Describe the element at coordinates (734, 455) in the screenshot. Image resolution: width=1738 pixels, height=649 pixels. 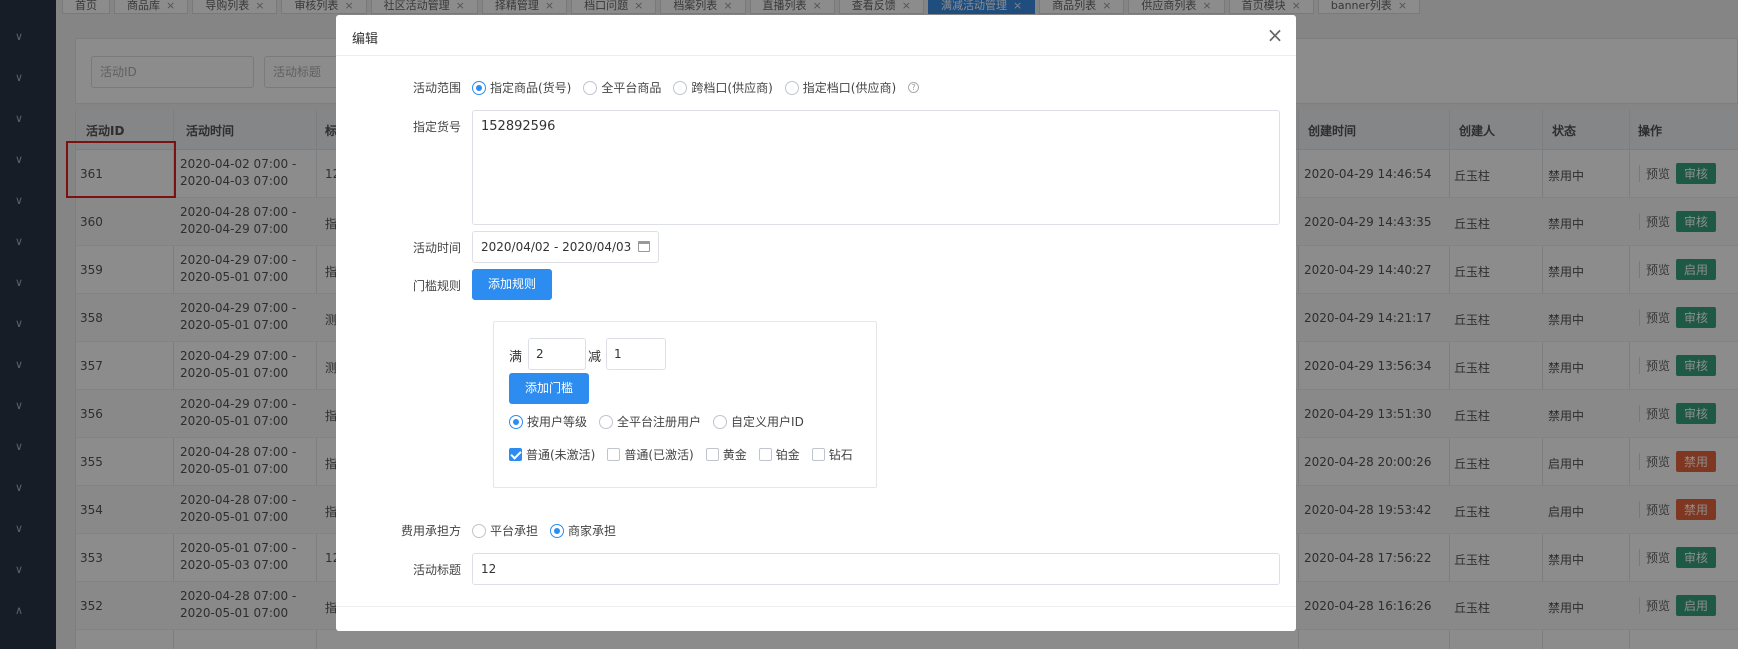
I see `user-level-label: 黄金` at that location.